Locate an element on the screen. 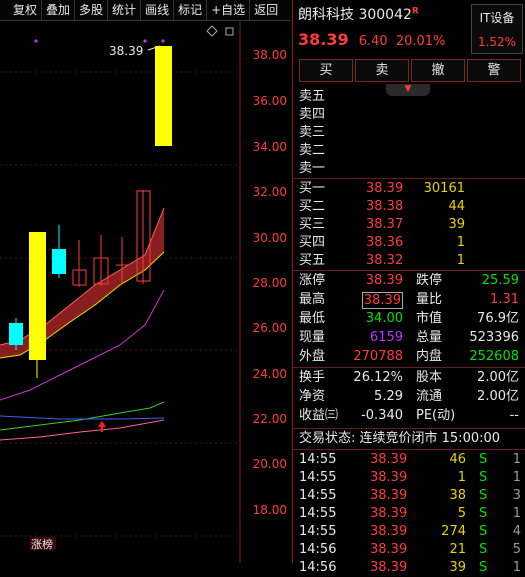 This screenshot has width=525, height=577. sector-box: IT设备 1.52% is located at coordinates (497, 29).